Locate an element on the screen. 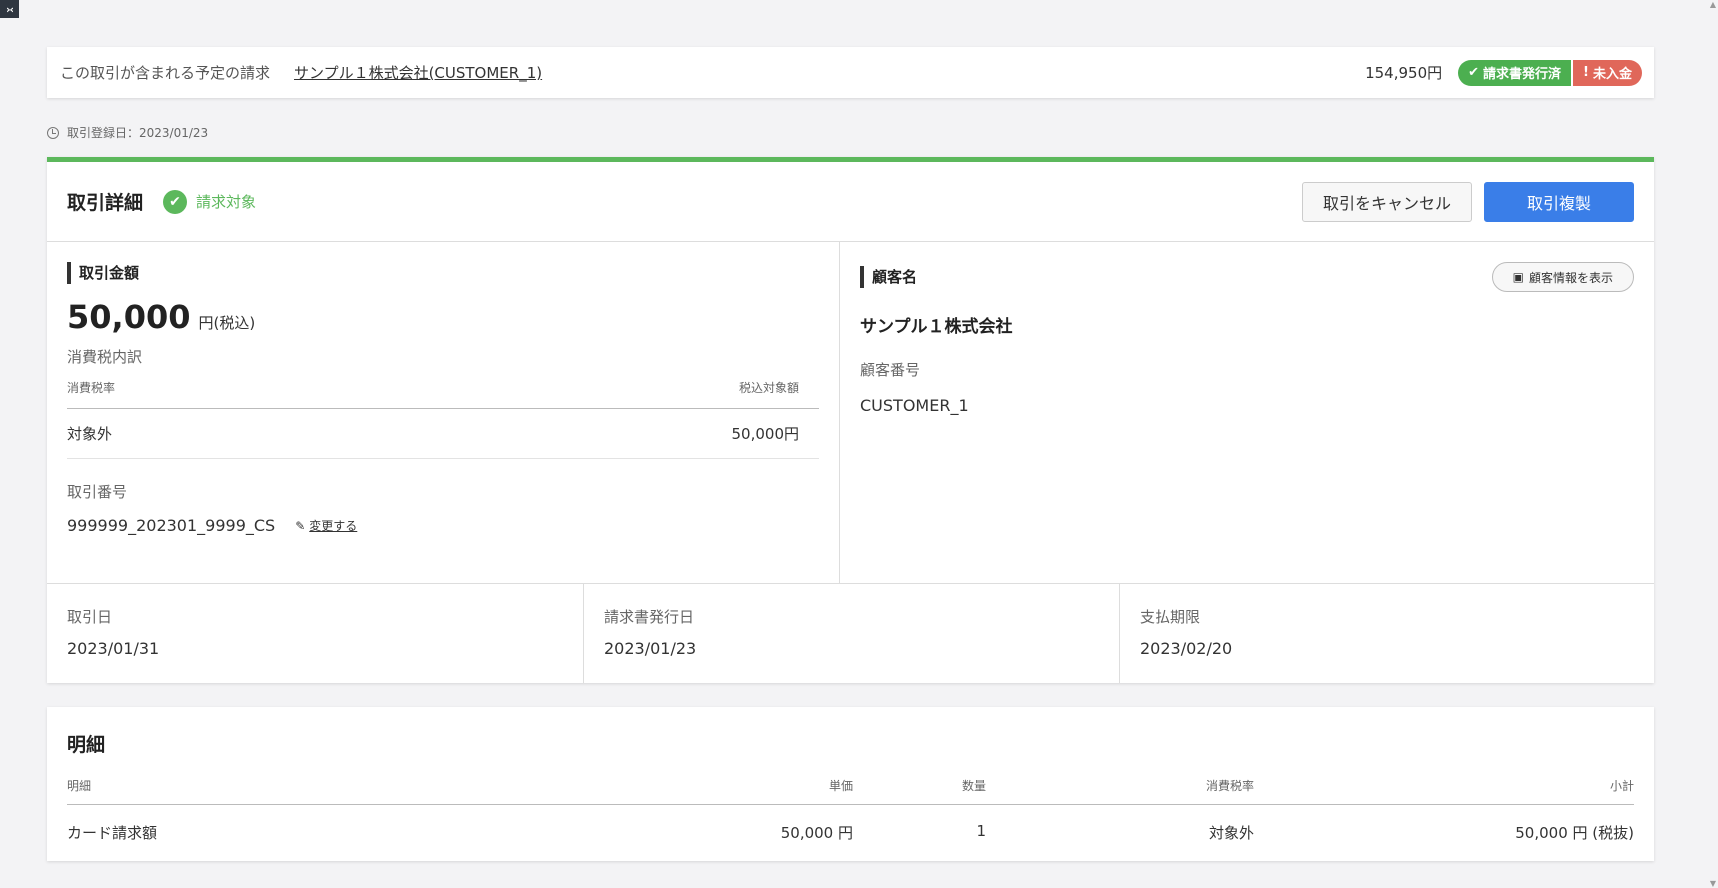 Image resolution: width=1718 pixels, height=888 pixels. check-icon: ✔ is located at coordinates (1474, 72).